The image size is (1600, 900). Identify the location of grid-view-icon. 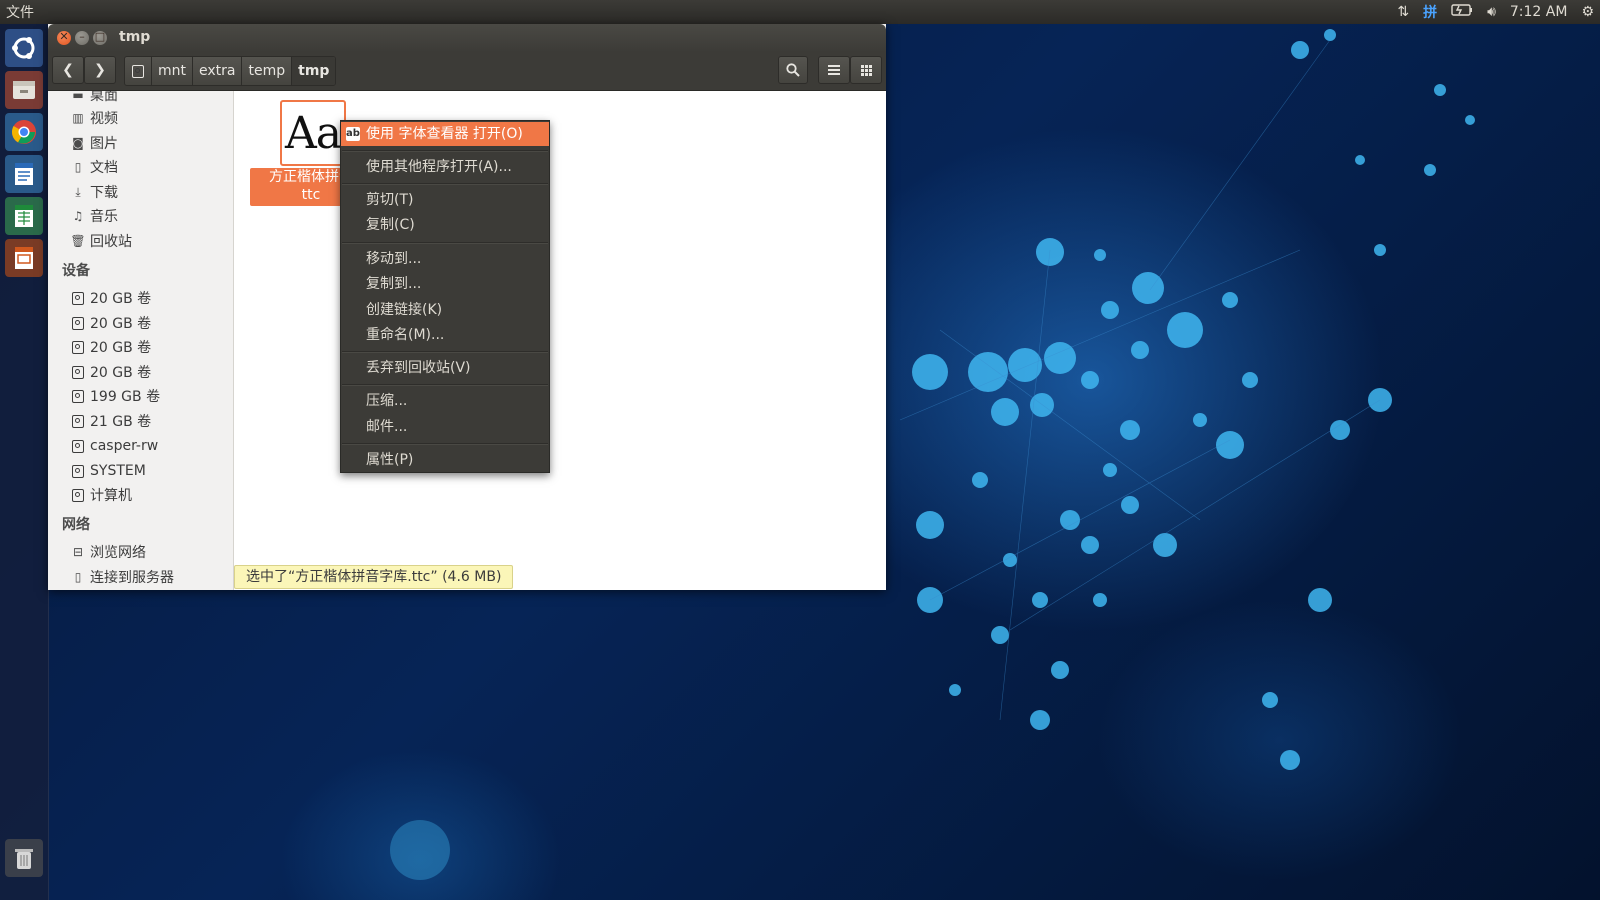
(866, 70).